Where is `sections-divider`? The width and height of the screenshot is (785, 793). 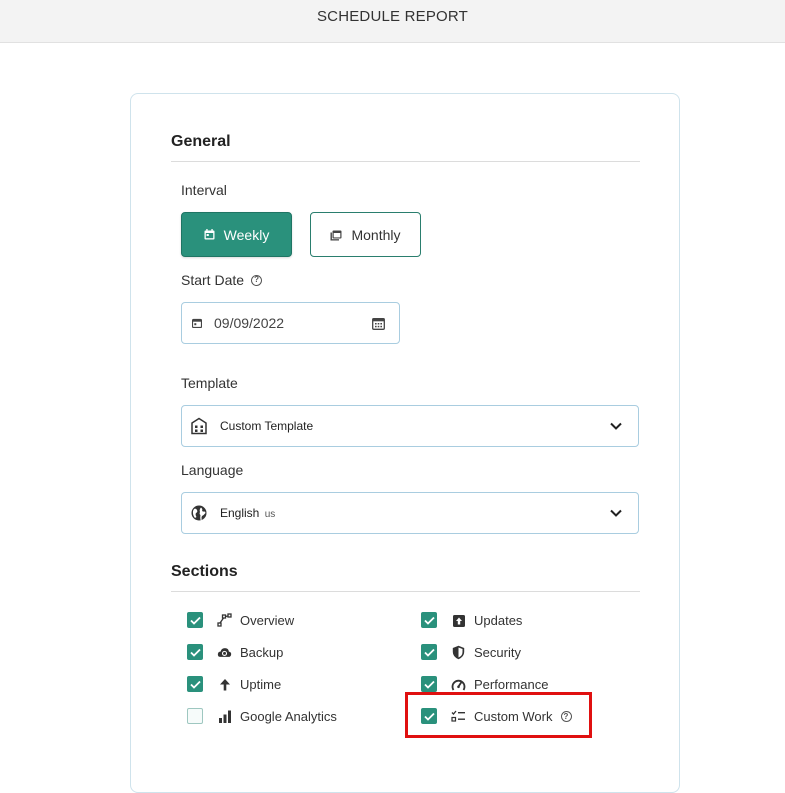
sections-divider is located at coordinates (405, 591).